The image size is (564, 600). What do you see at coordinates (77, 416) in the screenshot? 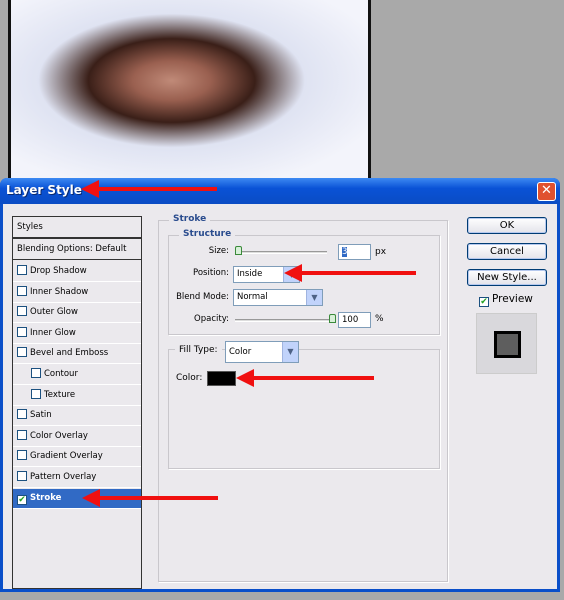
I see `style-item: Satin` at bounding box center [77, 416].